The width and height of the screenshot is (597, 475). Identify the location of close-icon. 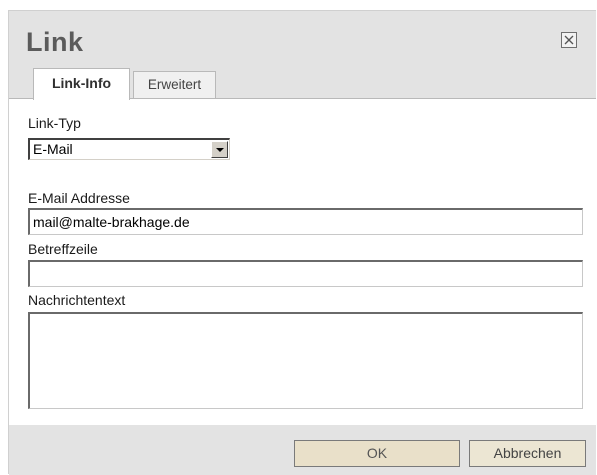
(569, 40).